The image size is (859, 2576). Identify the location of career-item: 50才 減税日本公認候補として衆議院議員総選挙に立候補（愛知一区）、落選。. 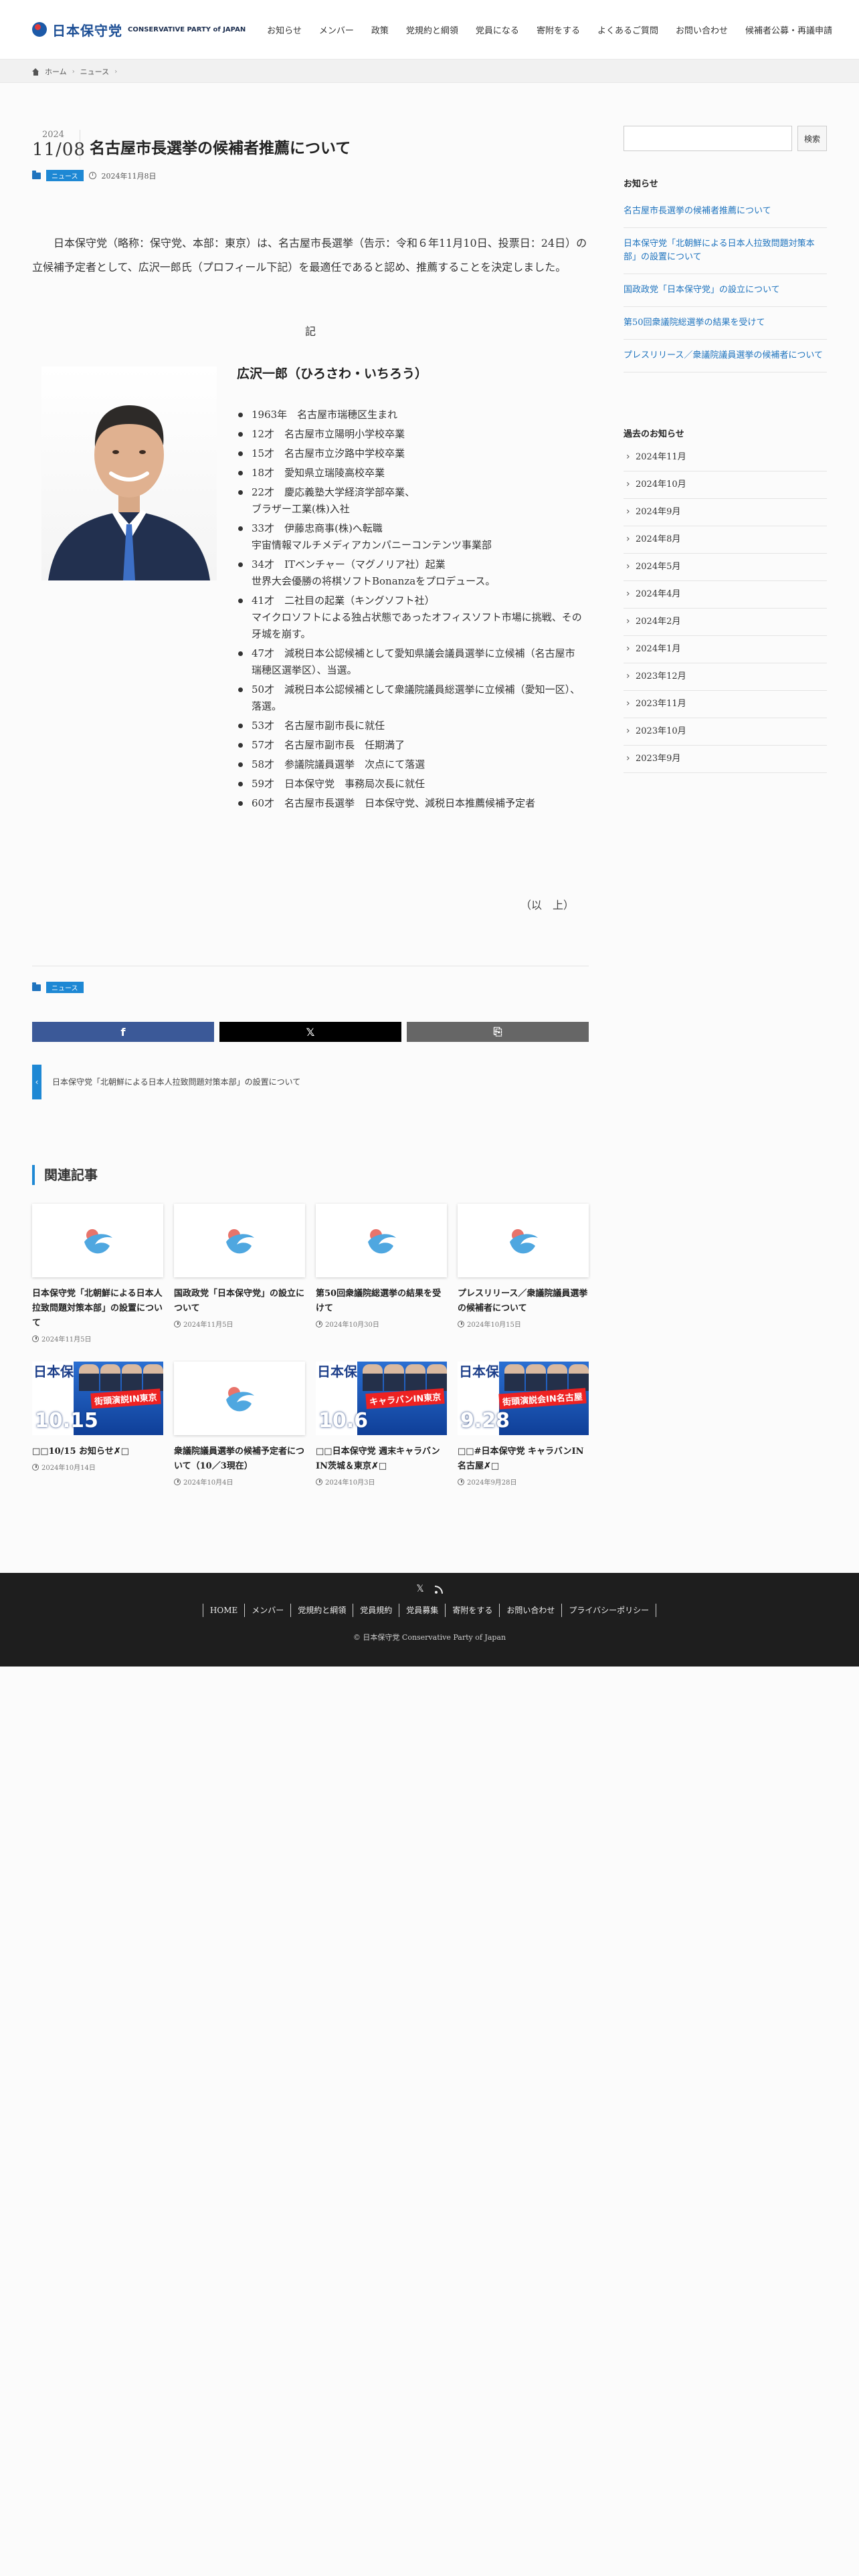
(411, 698).